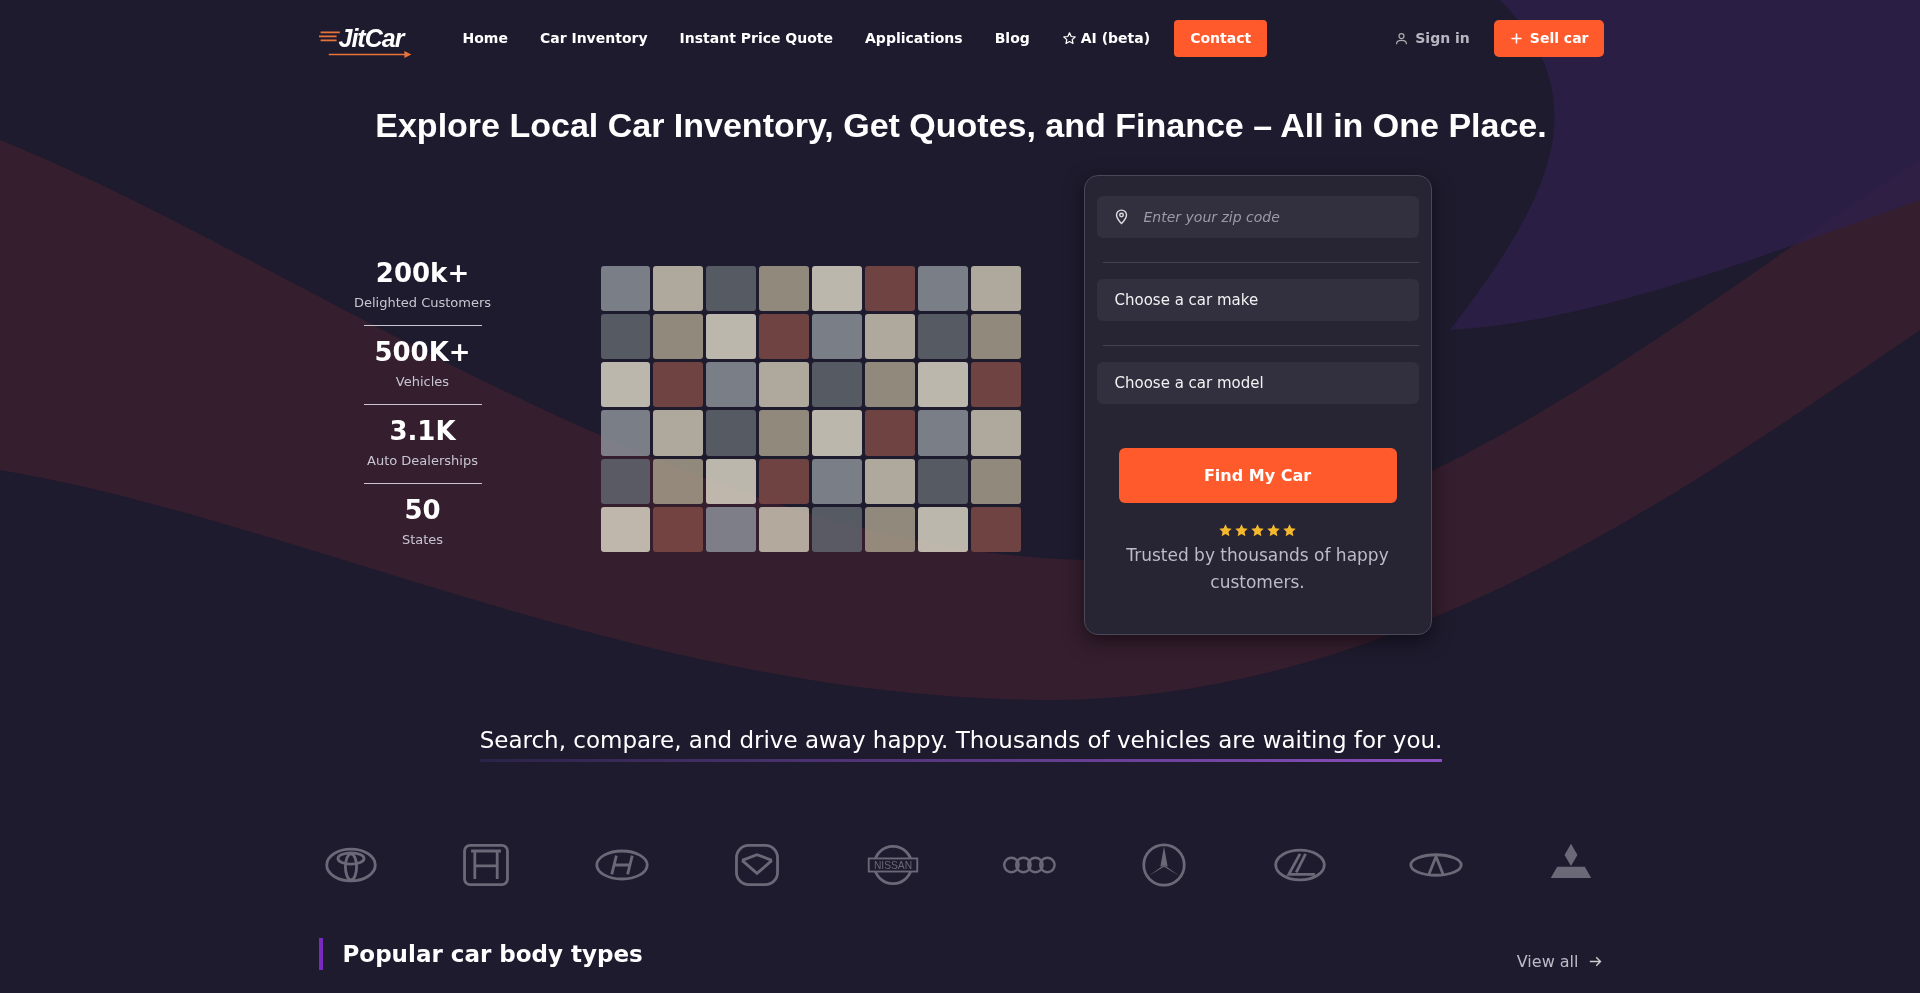 This screenshot has width=1920, height=993. I want to click on stat-value: 200k+, so click(422, 273).